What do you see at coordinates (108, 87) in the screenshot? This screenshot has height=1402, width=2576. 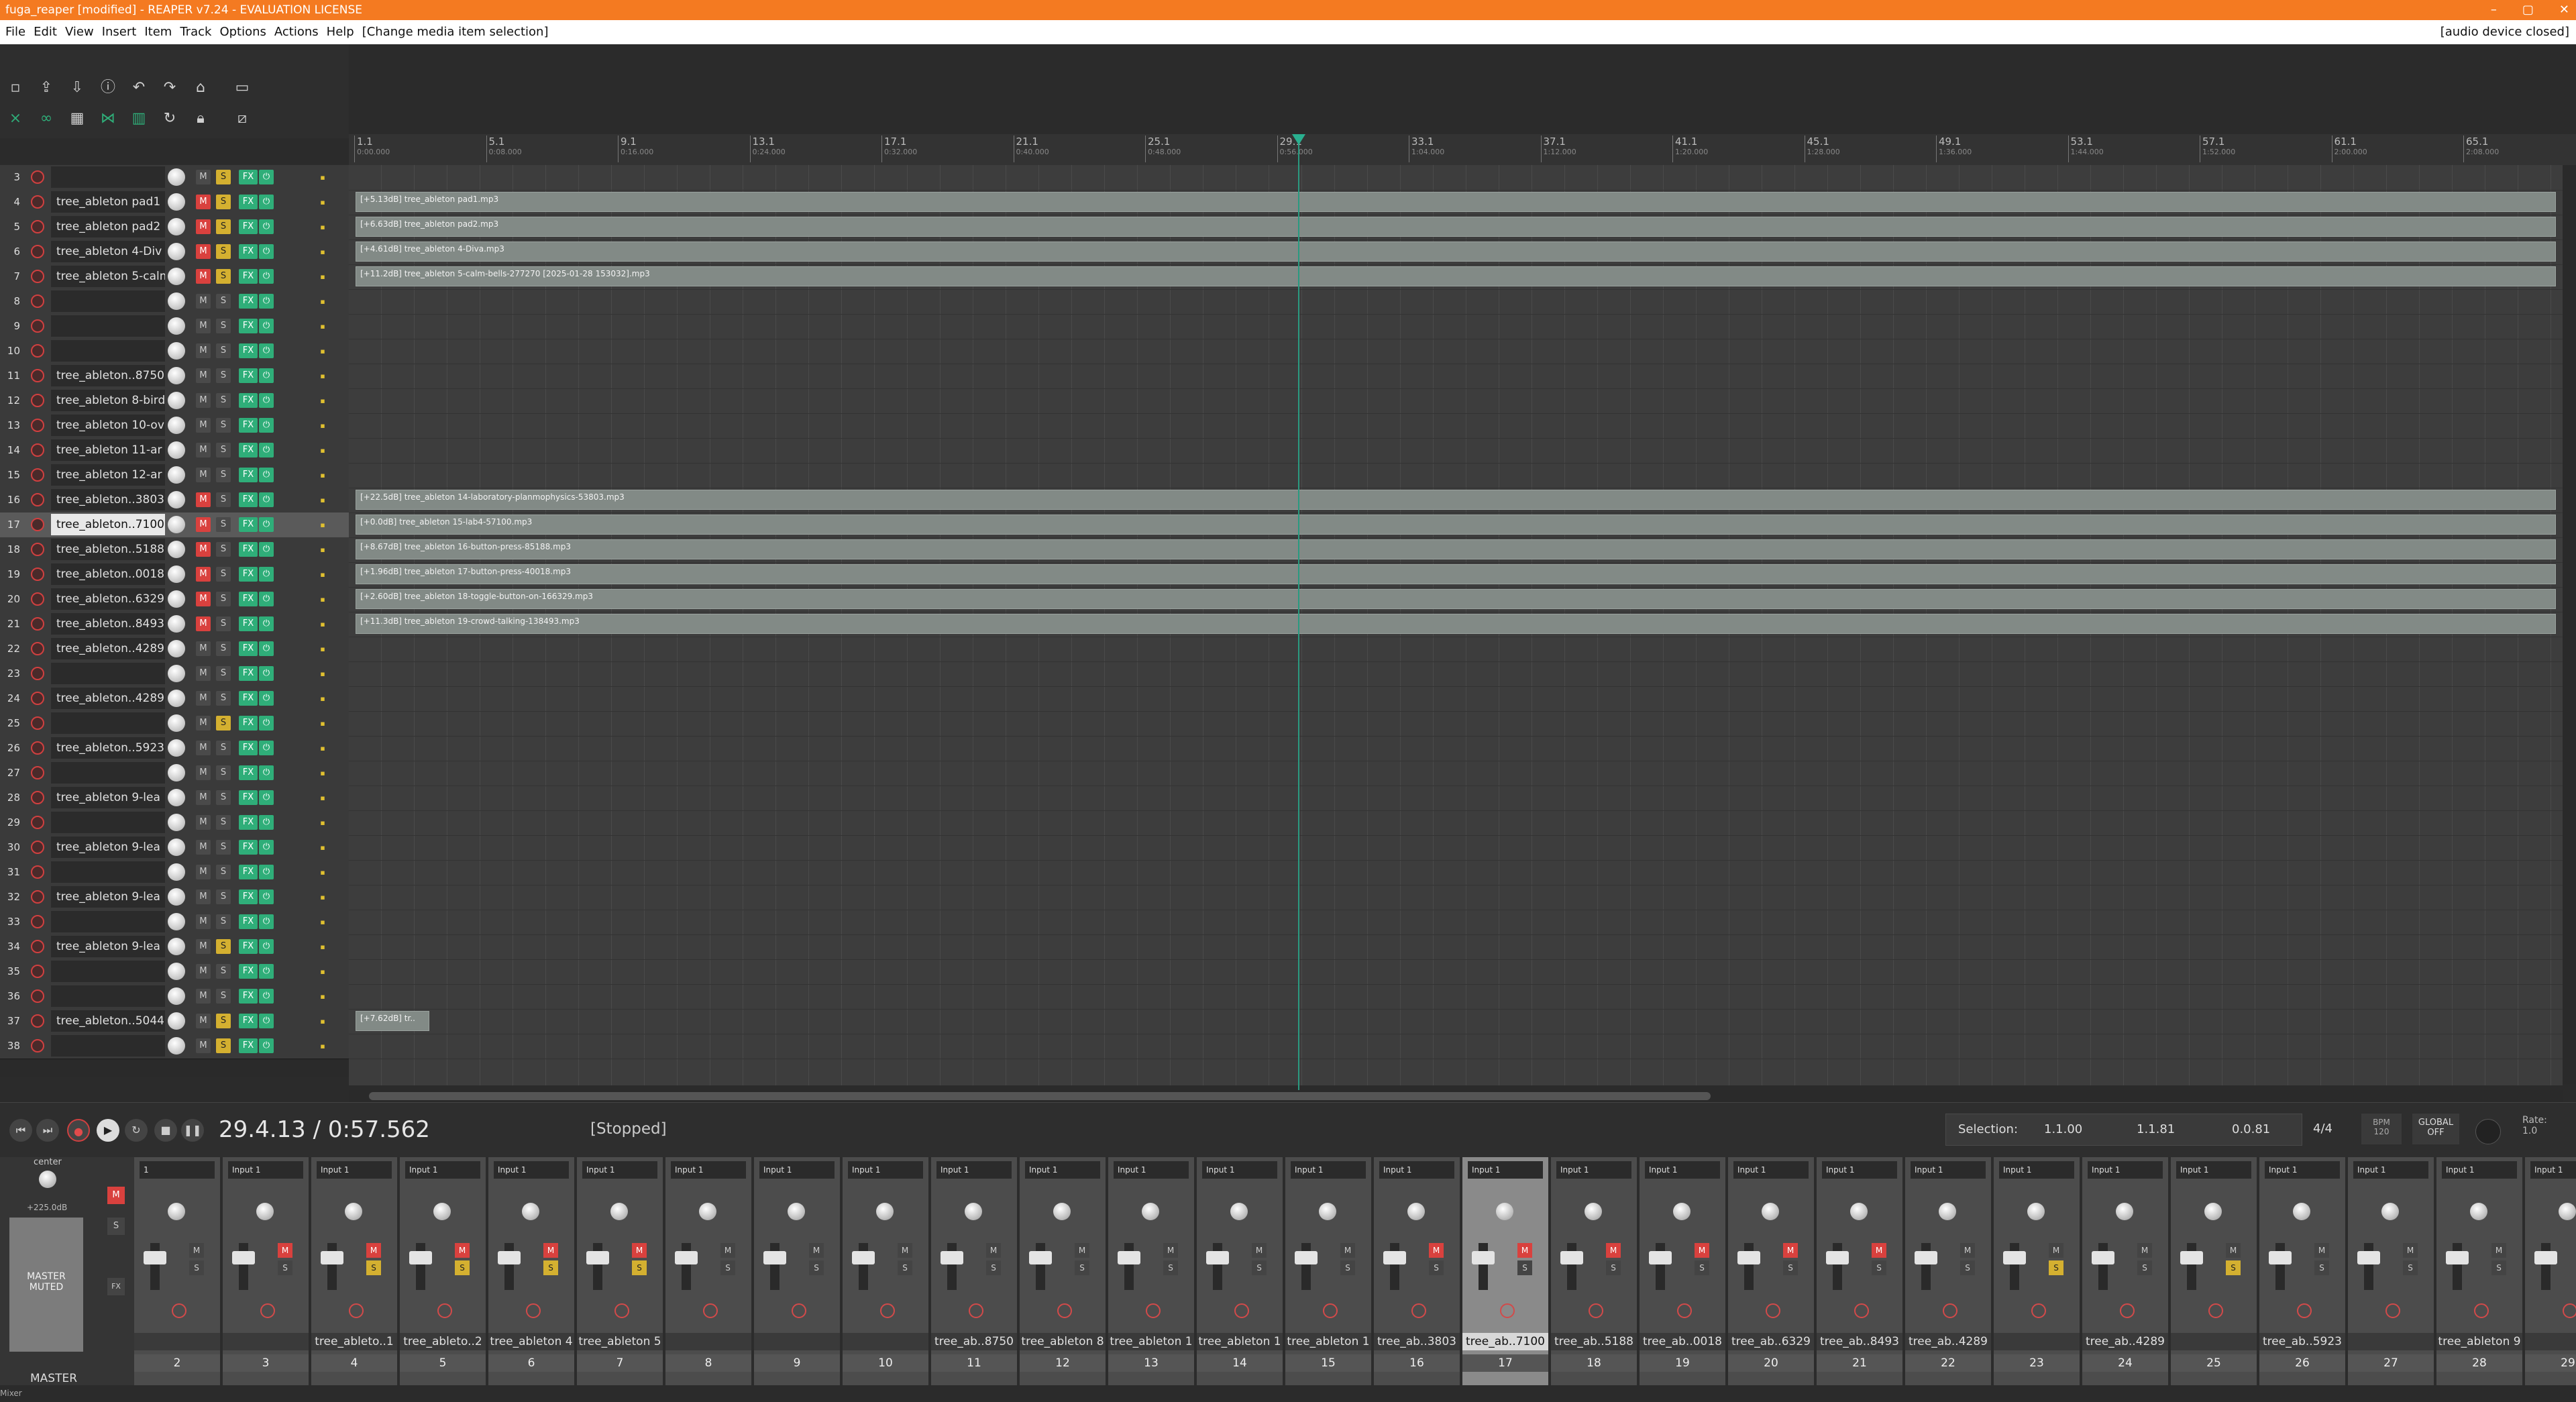 I see `project-settings-icon: ⓘ` at bounding box center [108, 87].